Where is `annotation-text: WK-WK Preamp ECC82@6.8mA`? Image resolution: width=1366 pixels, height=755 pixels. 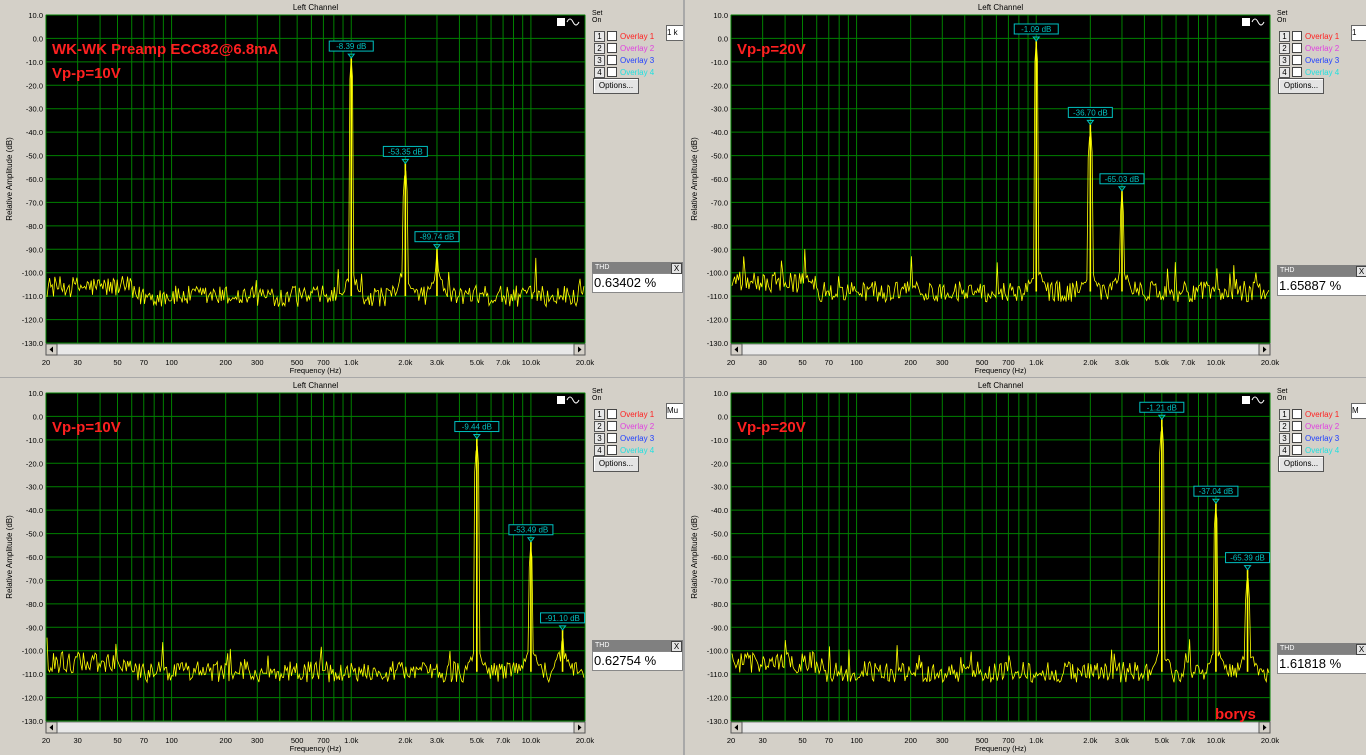 annotation-text: WK-WK Preamp ECC82@6.8mA is located at coordinates (165, 49).